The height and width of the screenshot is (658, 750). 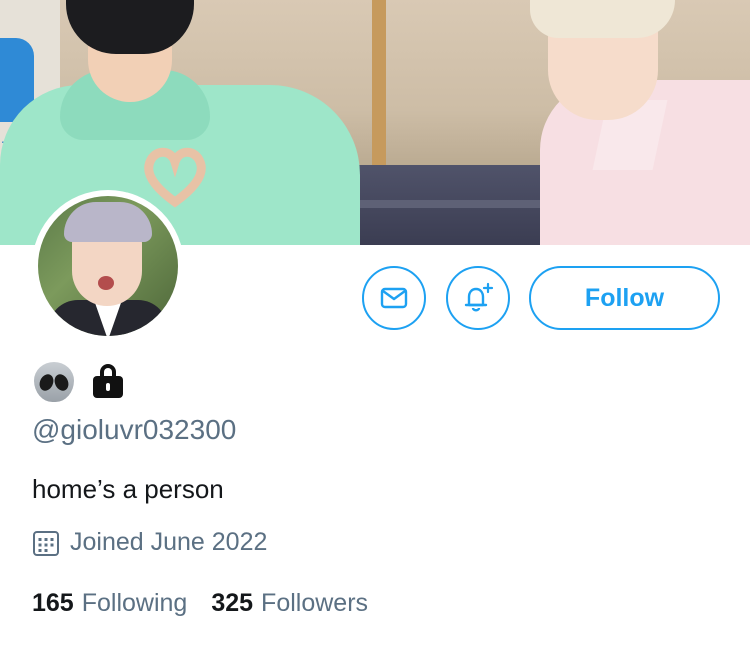 What do you see at coordinates (200, 603) in the screenshot?
I see `follow-stats: 165 Following 325 Followers` at bounding box center [200, 603].